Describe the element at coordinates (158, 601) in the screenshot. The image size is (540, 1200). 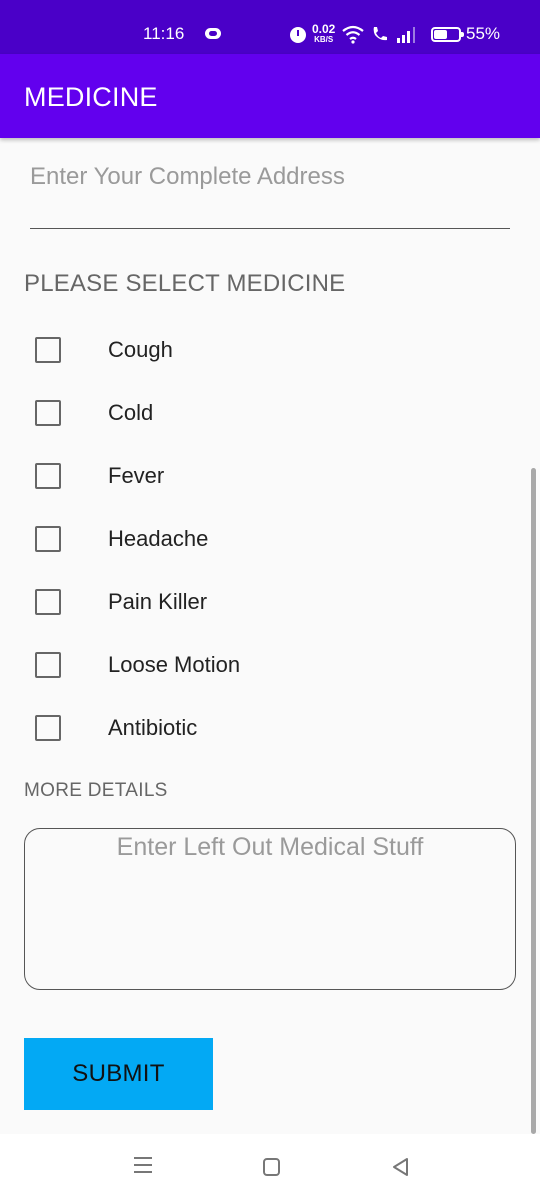
I see `checkbox-label: Pain Killer` at that location.